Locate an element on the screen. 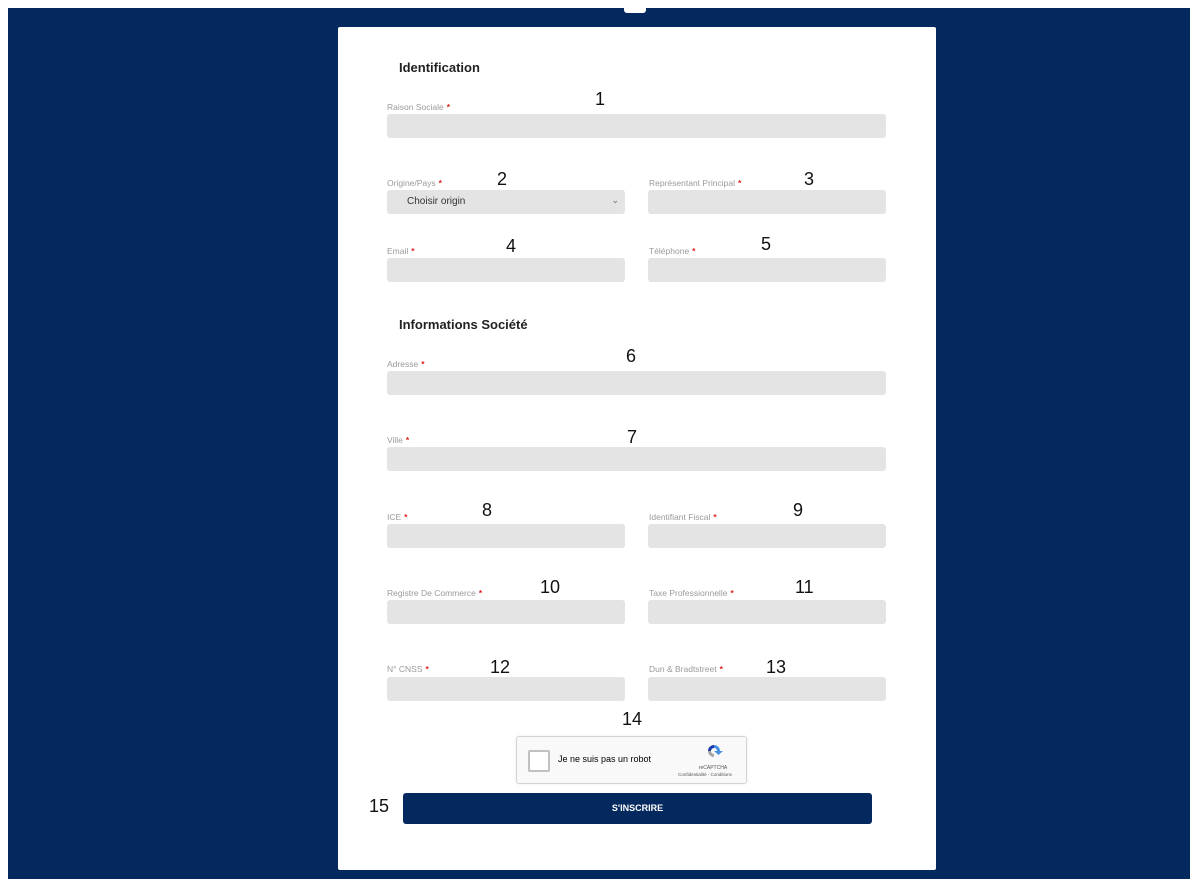  top-handle is located at coordinates (635, 10).